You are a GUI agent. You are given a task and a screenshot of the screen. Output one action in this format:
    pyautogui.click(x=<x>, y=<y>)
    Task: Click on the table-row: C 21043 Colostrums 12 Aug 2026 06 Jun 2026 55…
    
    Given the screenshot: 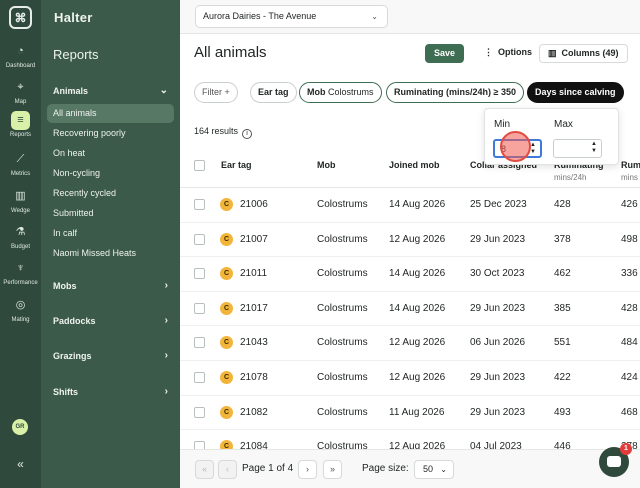 What is the action you would take?
    pyautogui.click(x=410, y=343)
    